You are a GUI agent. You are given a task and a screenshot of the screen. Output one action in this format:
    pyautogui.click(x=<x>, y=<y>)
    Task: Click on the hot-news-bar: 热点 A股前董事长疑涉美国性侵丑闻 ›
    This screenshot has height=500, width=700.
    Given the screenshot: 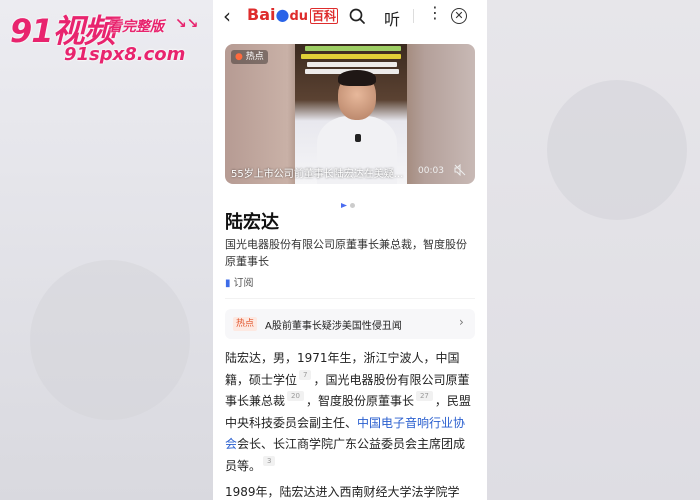 What is the action you would take?
    pyautogui.click(x=350, y=324)
    